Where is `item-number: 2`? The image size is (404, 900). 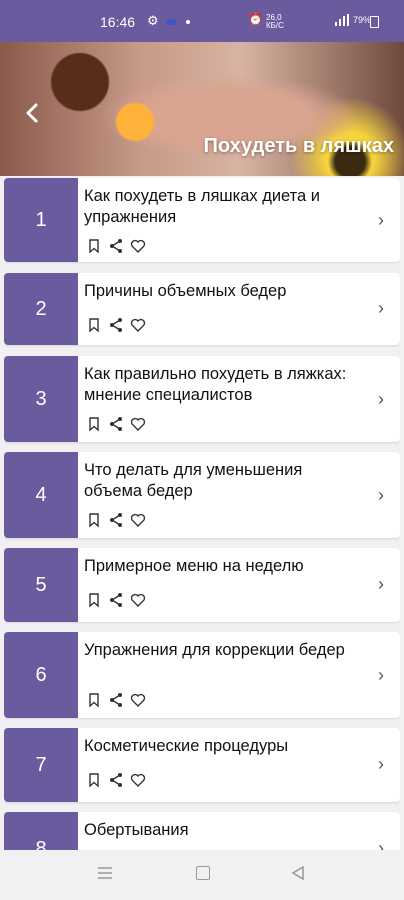 item-number: 2 is located at coordinates (41, 309).